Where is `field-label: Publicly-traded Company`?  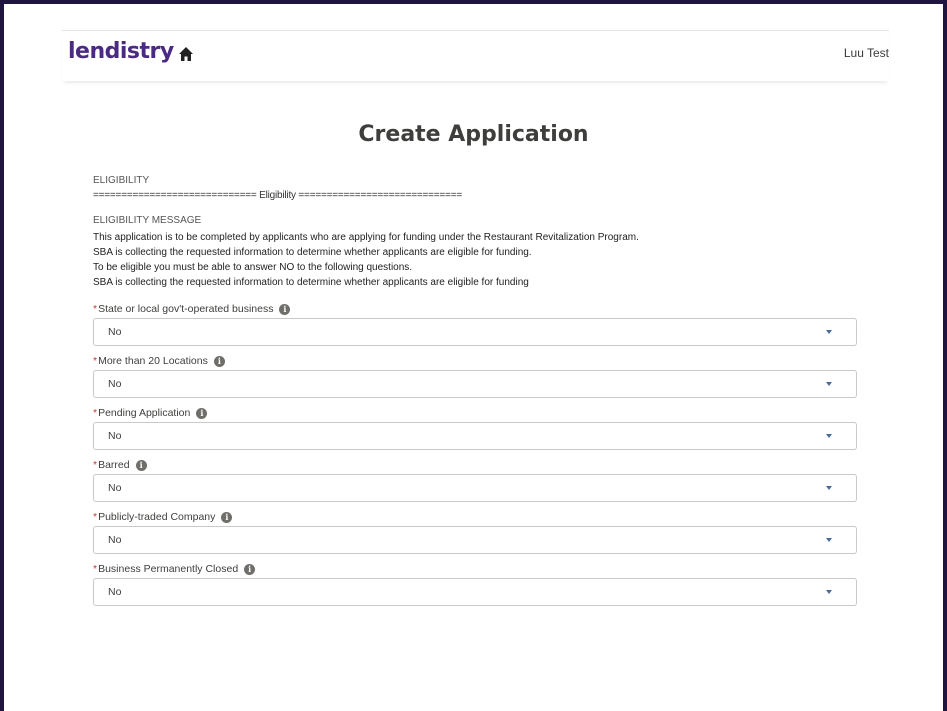 field-label: Publicly-traded Company is located at coordinates (157, 517).